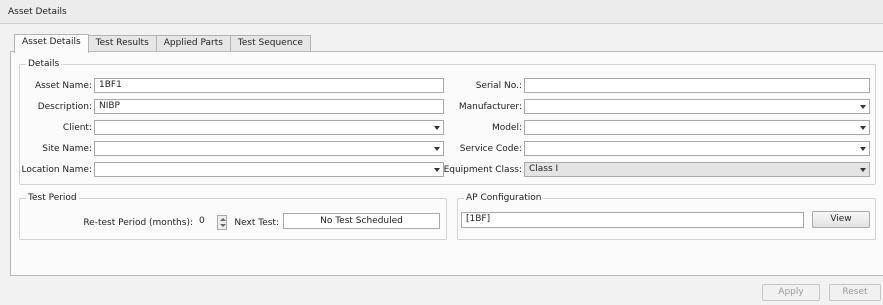  Describe the element at coordinates (206, 222) in the screenshot. I see `retest-period-input: 0` at that location.